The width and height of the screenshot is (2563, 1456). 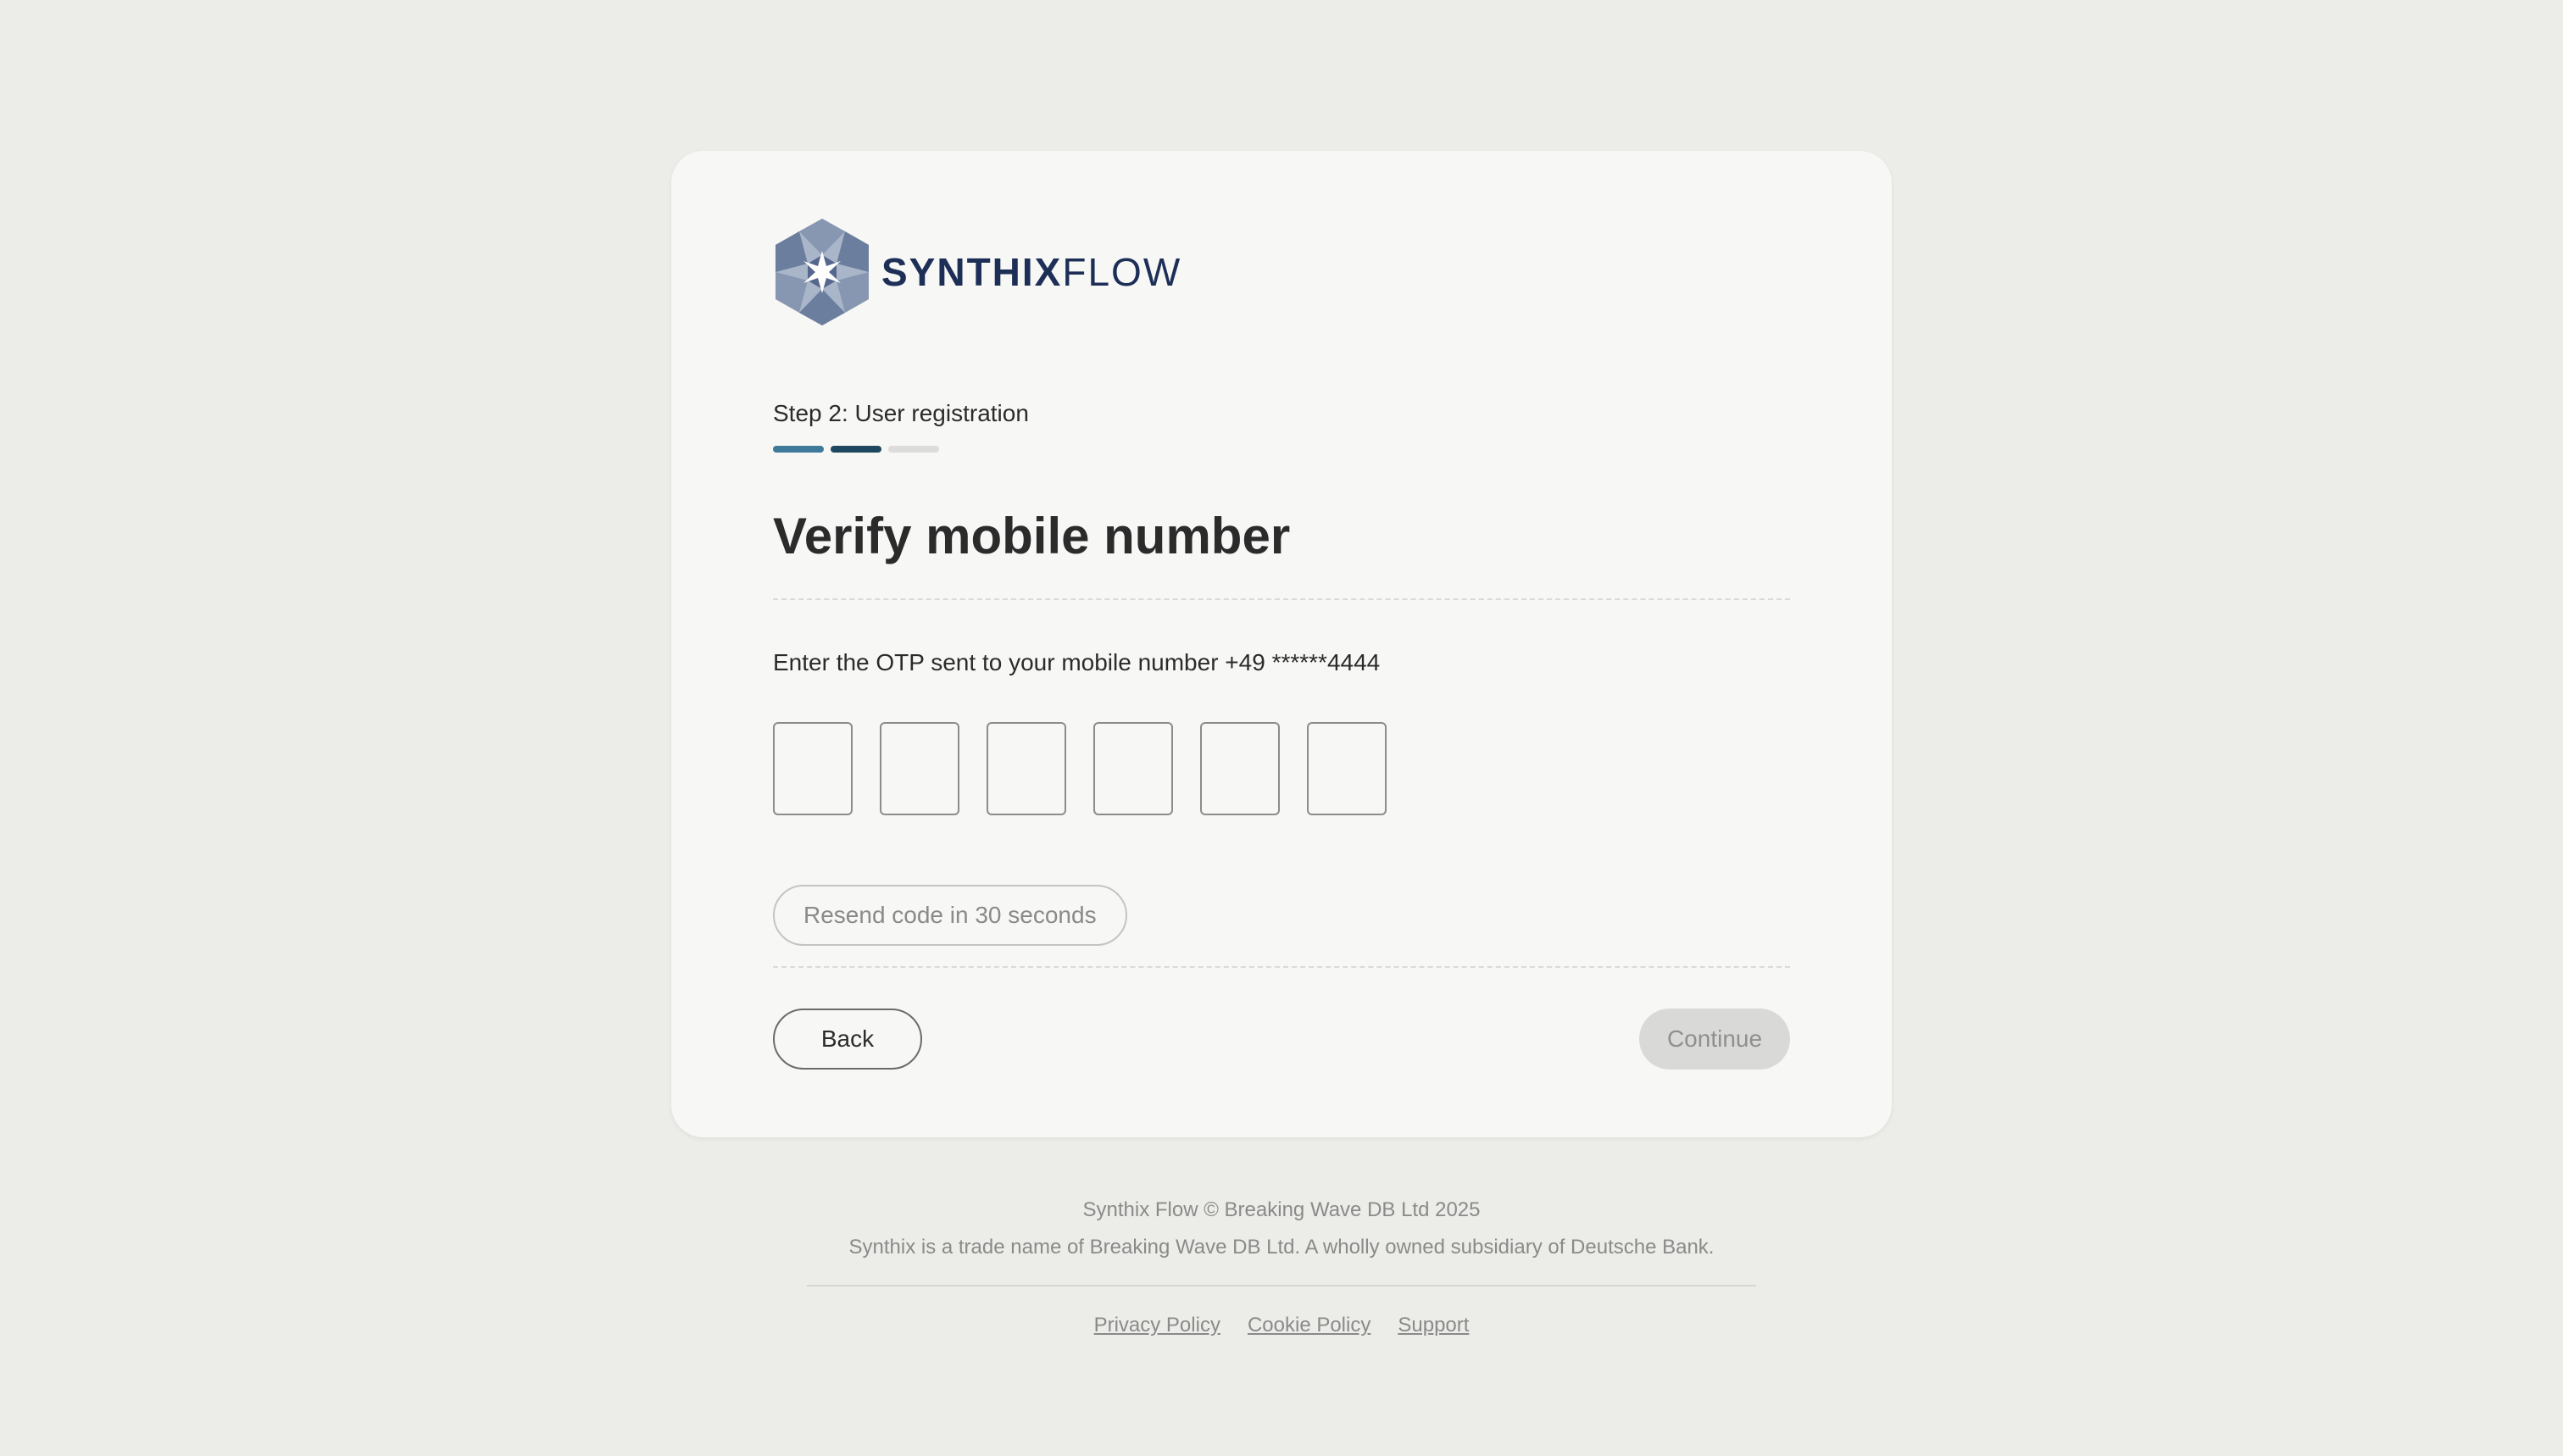 What do you see at coordinates (1122, 272) in the screenshot?
I see `brand-name-light: FLOW` at bounding box center [1122, 272].